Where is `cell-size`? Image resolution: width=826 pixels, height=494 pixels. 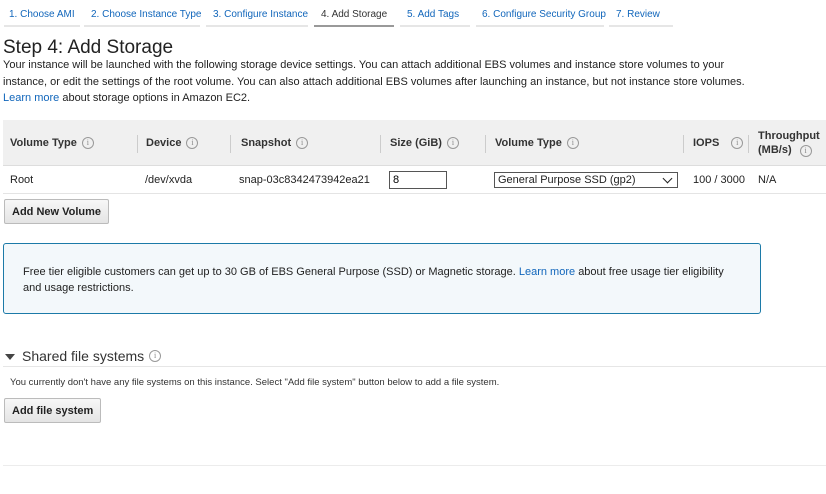 cell-size is located at coordinates (418, 180).